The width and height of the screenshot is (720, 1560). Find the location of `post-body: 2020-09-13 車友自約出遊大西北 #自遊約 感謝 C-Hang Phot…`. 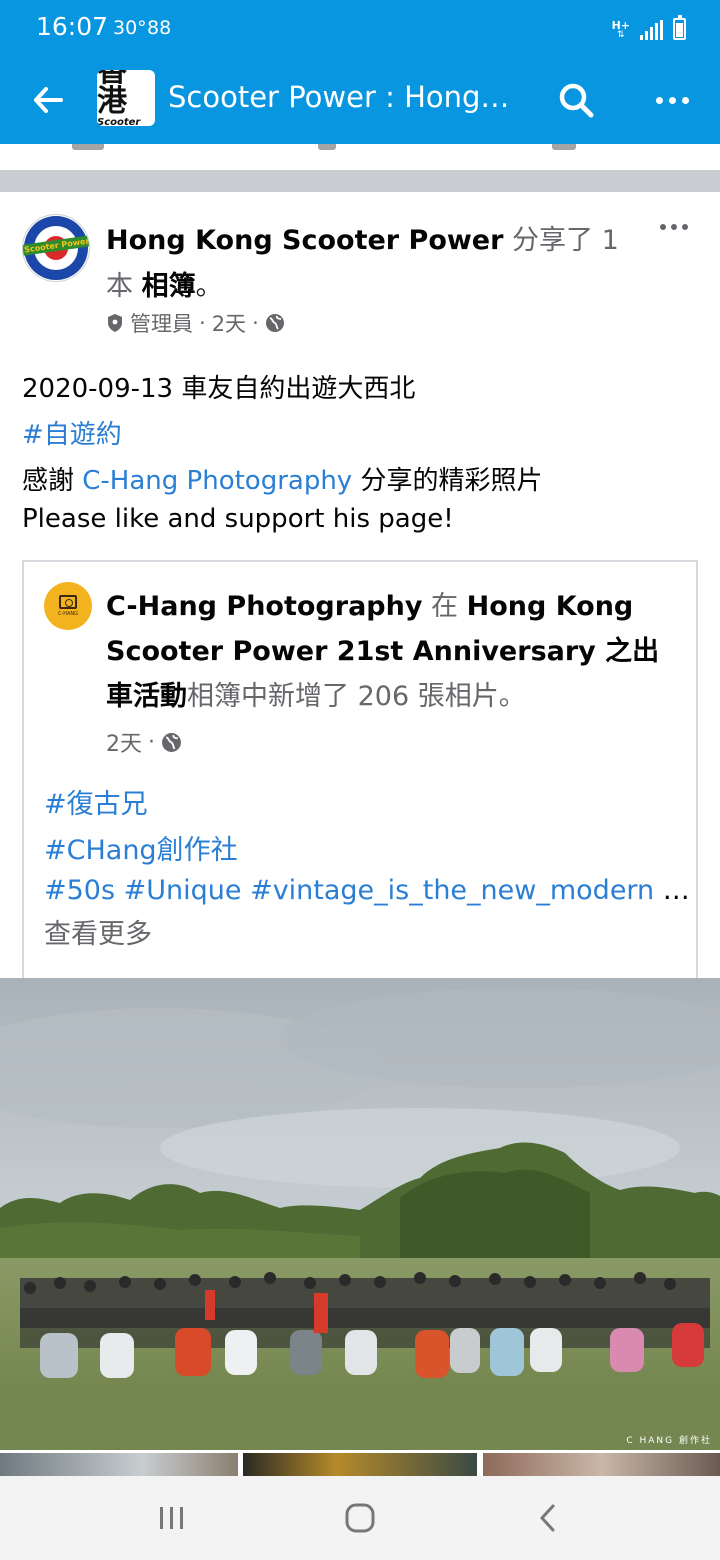

post-body: 2020-09-13 車友自約出遊大西北 #自遊約 感謝 C-Hang Phot… is located at coordinates (362, 454).